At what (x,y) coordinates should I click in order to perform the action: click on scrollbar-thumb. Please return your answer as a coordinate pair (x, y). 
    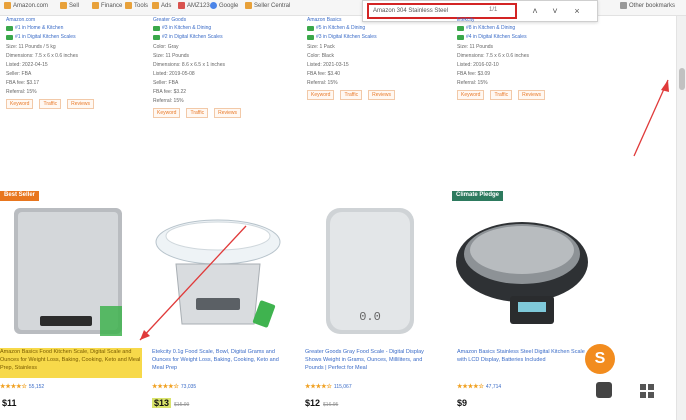
    Looking at the image, I should click on (682, 79).